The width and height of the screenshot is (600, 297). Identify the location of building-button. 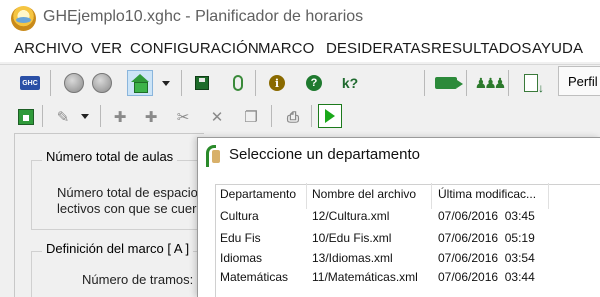
(26, 117).